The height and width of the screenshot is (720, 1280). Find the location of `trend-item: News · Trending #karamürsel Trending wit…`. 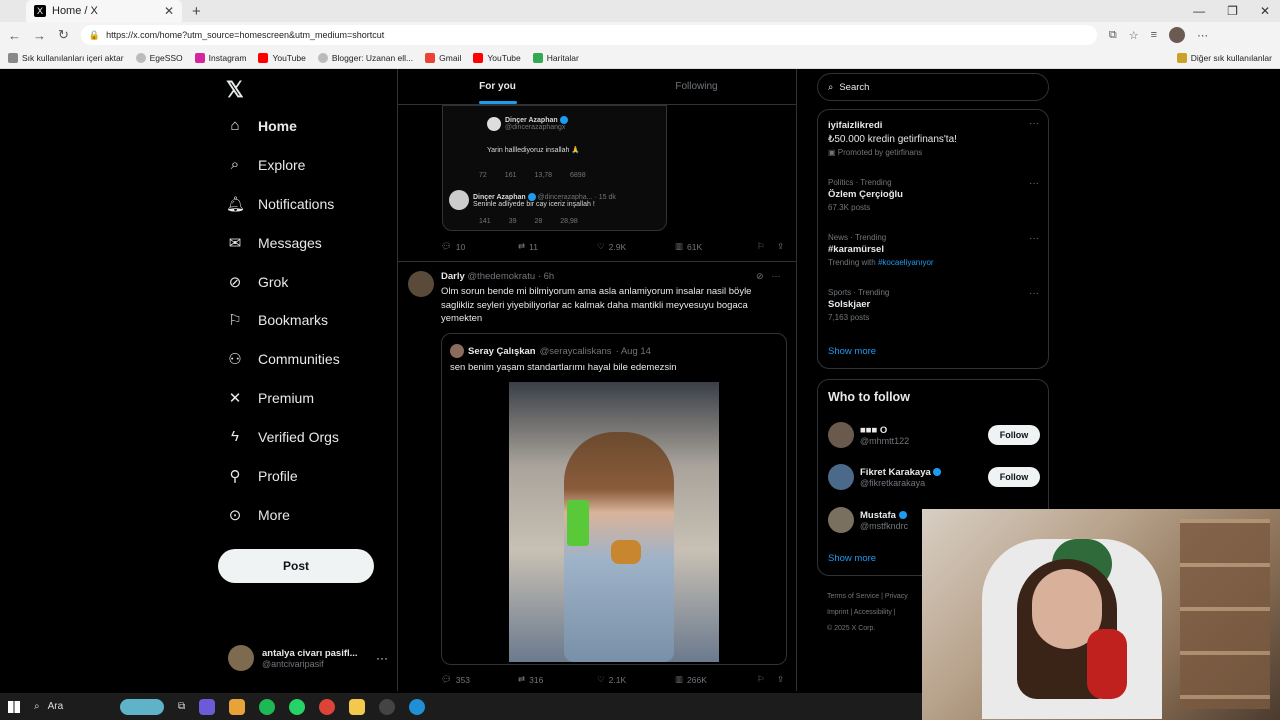

trend-item: News · Trending #karamürsel Trending wit… is located at coordinates (935, 250).